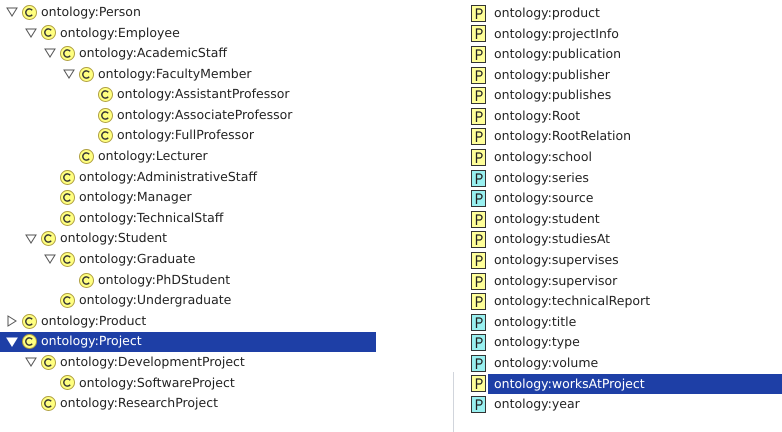  I want to click on tree-row: ontology:Project, so click(188, 342).